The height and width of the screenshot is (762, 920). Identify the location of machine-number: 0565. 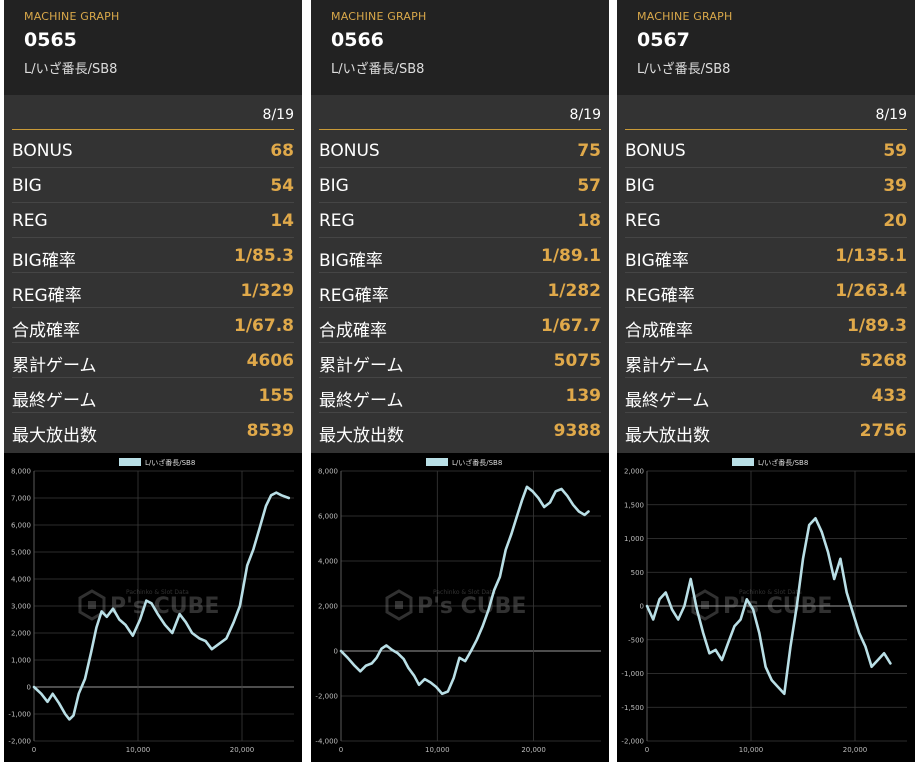
(50, 40).